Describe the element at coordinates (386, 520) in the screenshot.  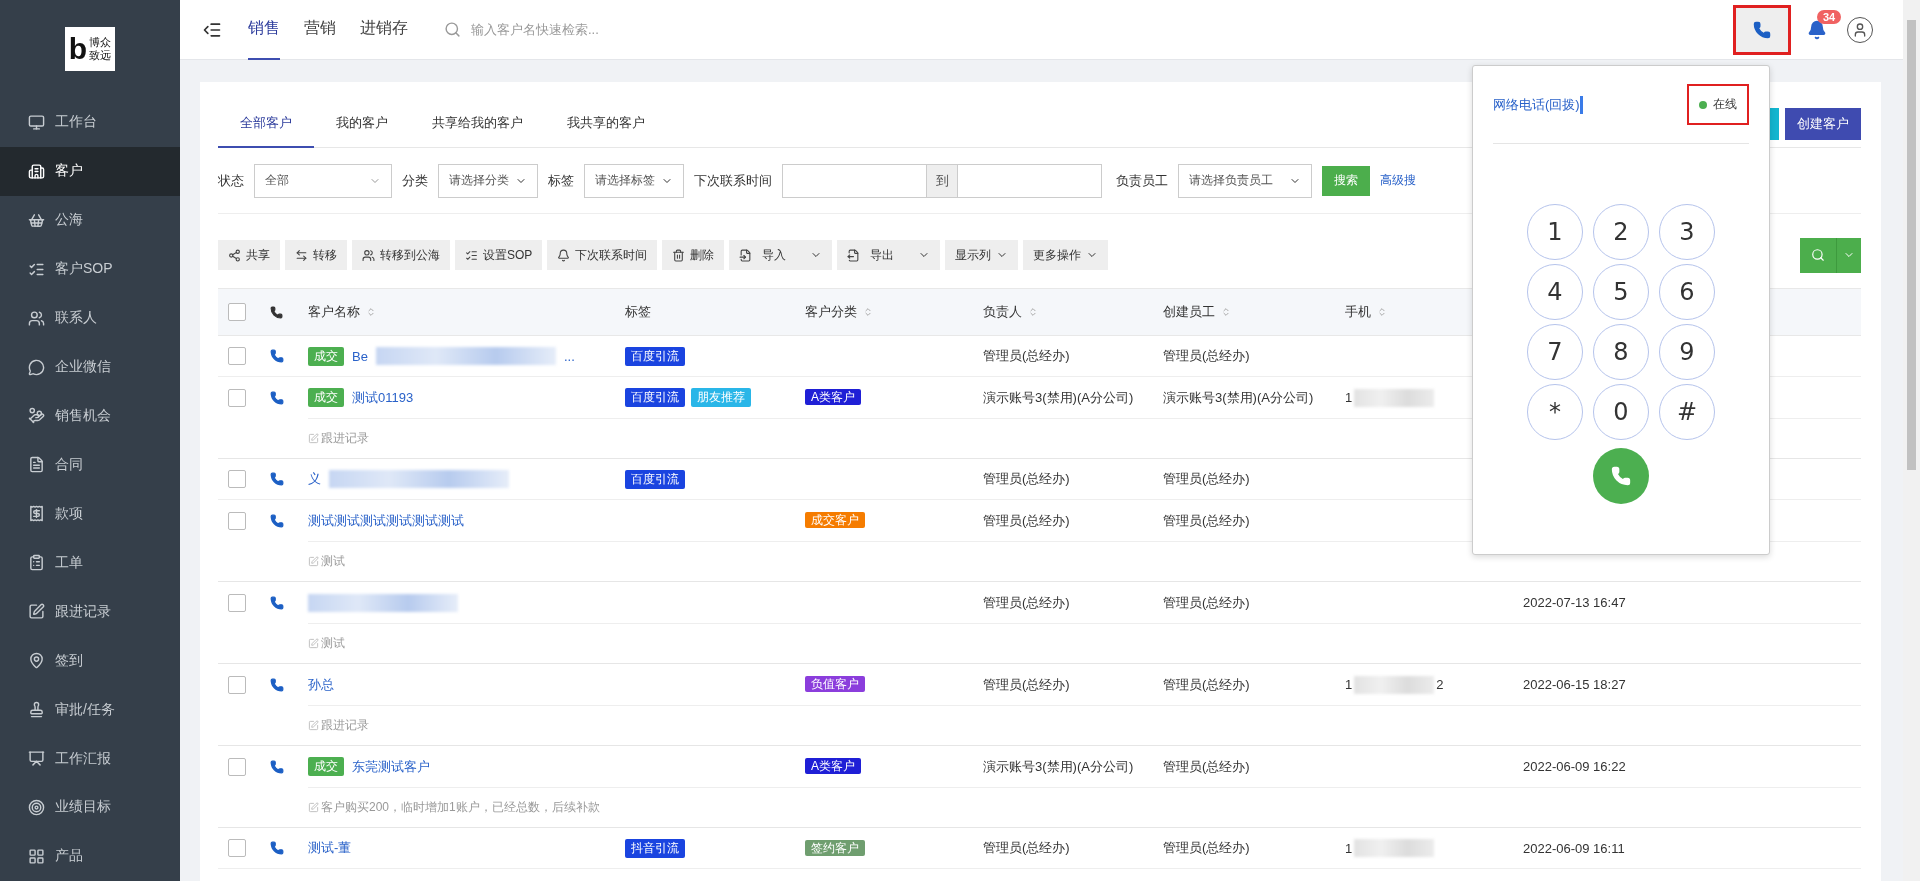
I see `customer-name-link: 测试测试测试测试测试测试` at that location.